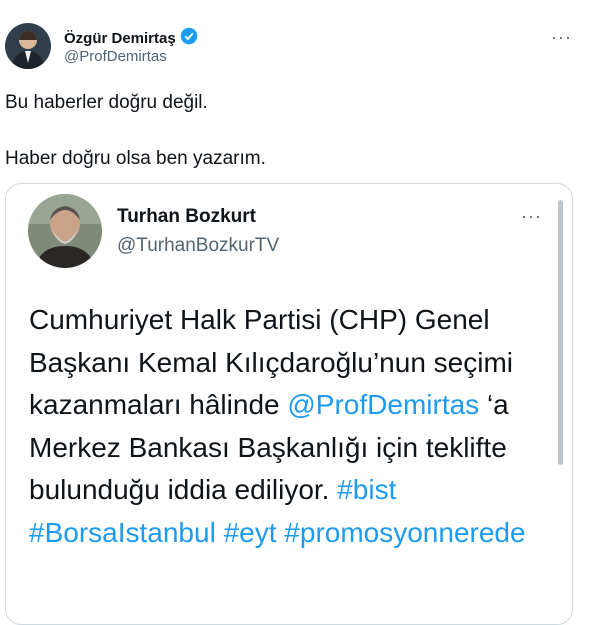 The height and width of the screenshot is (625, 595). I want to click on author-name: Özgür Demirtaş, so click(131, 38).